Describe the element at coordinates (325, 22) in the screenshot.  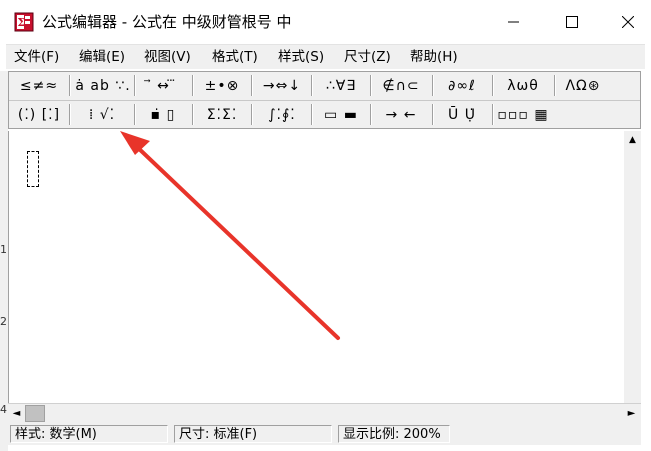
I see `title-bar: Σ 公式编辑器 - 公式在 中级财管根号 中` at that location.